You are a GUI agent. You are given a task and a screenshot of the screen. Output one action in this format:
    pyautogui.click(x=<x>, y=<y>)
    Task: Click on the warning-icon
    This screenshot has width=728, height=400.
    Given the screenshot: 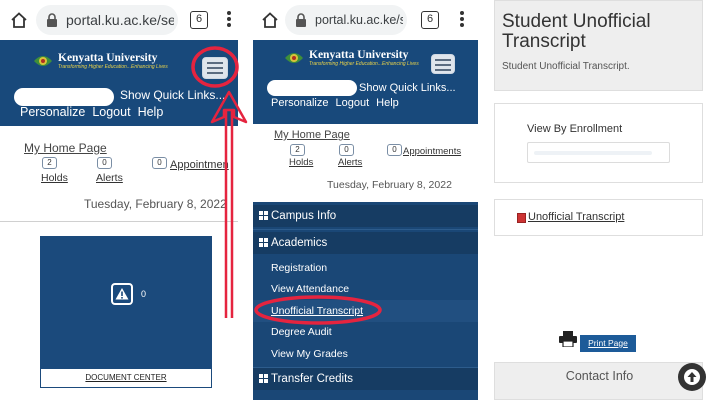 What is the action you would take?
    pyautogui.click(x=122, y=294)
    